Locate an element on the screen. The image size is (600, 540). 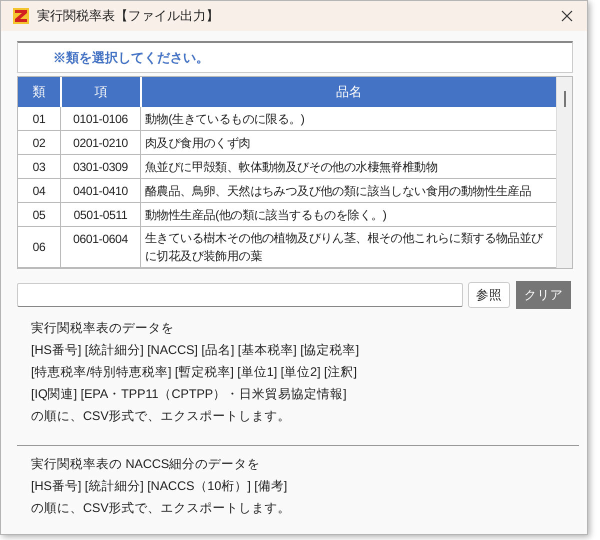
table-cell-text: 06 is located at coordinates (39, 247).